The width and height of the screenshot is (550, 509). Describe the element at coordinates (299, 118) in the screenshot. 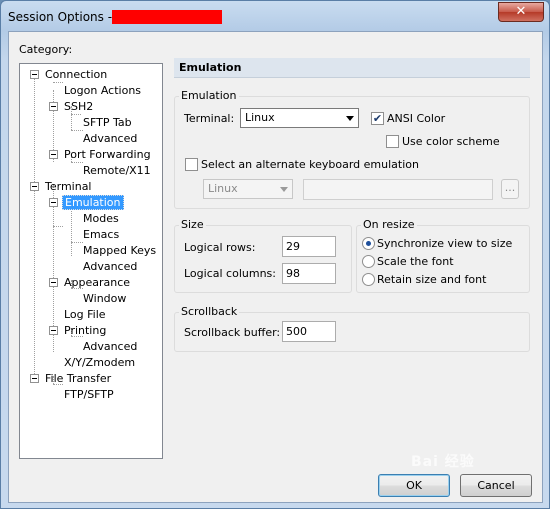

I see `terminal-select: Linux` at that location.